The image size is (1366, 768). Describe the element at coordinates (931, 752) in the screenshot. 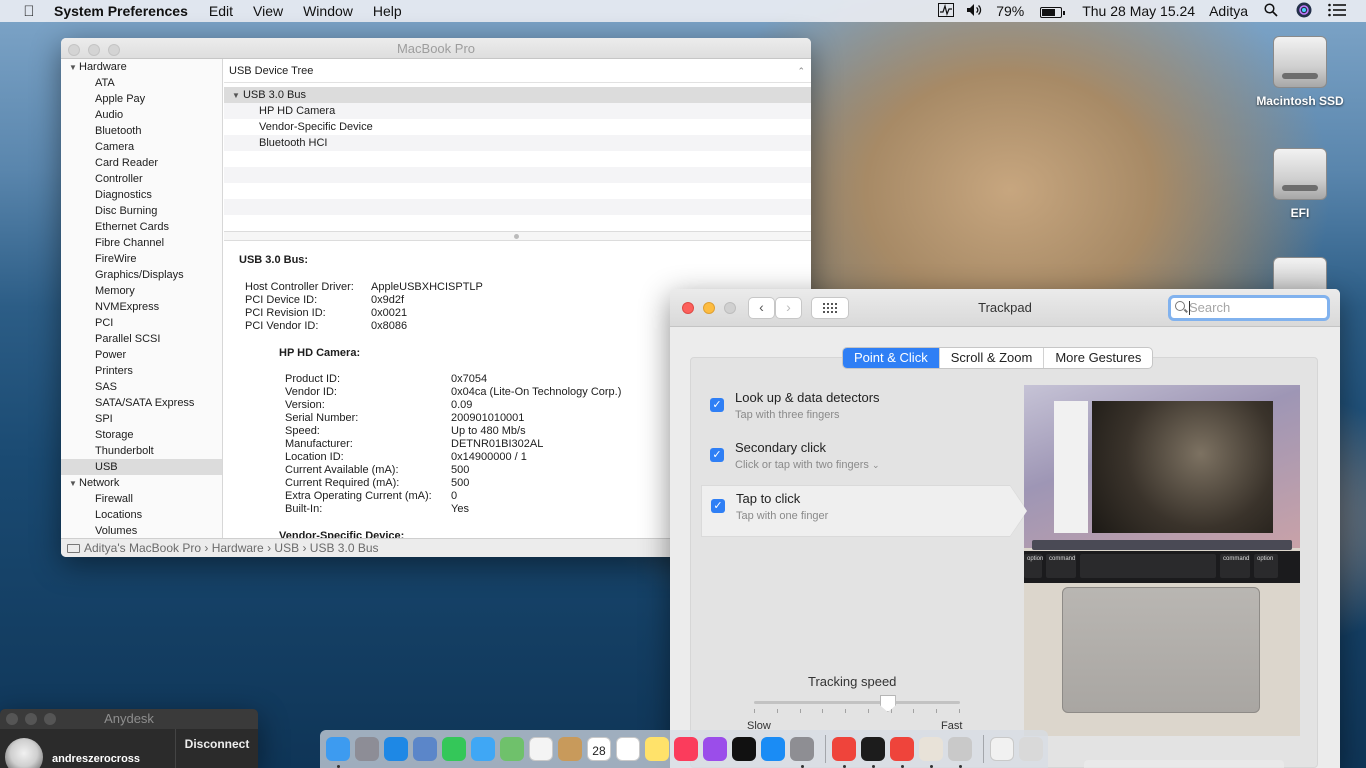

I see `dock-xcode-tools-icon` at that location.